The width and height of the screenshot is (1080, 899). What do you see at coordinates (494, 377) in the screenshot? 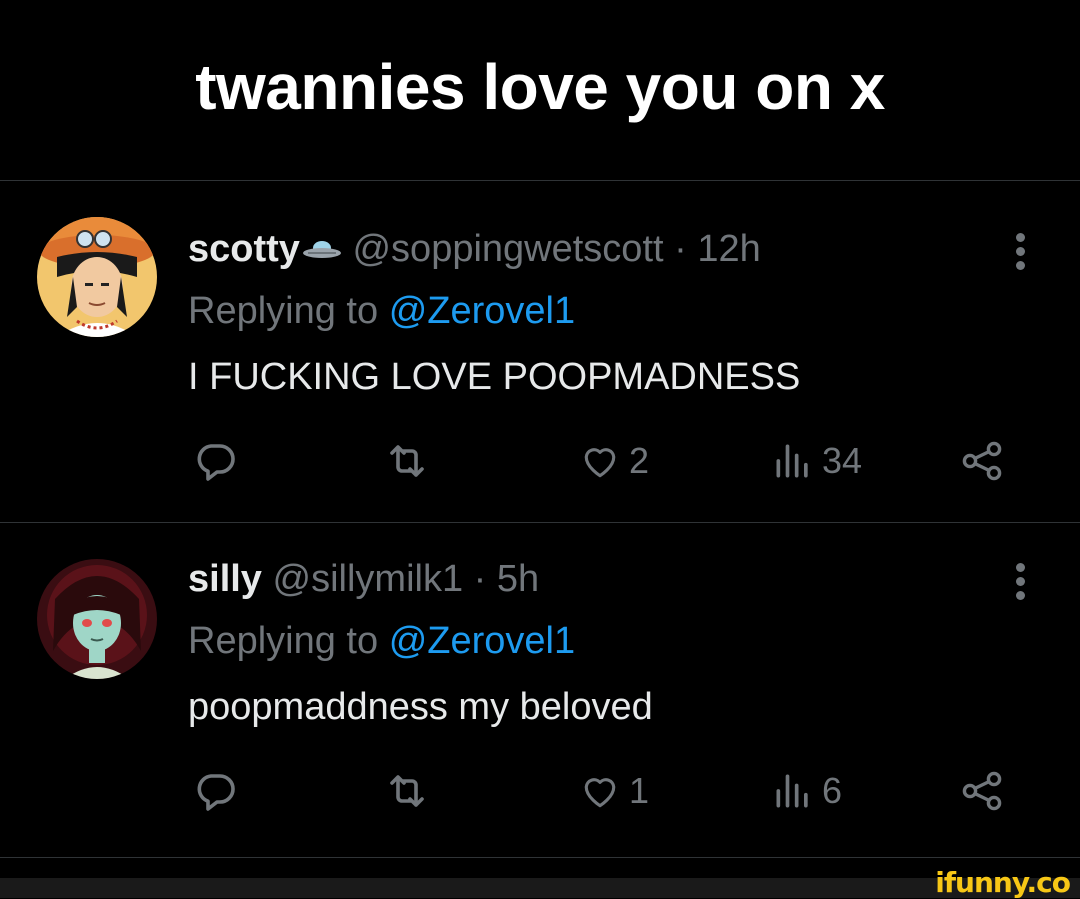
I see `tweet-text: I FUCKING LOVE POOPMADNESS` at bounding box center [494, 377].